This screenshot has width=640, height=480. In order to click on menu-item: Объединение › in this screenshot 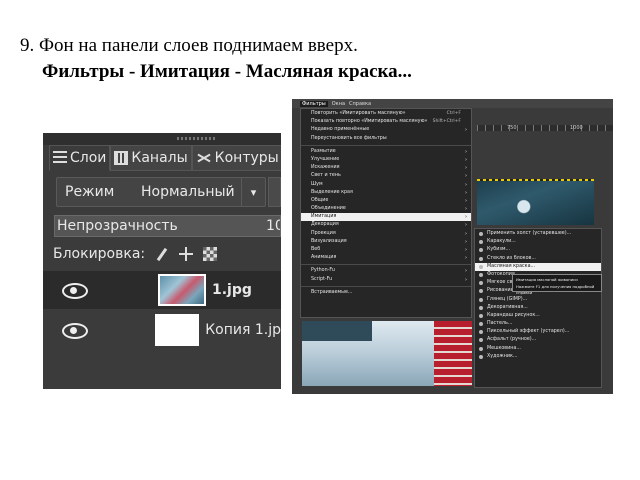, I will do `click(386, 209)`.